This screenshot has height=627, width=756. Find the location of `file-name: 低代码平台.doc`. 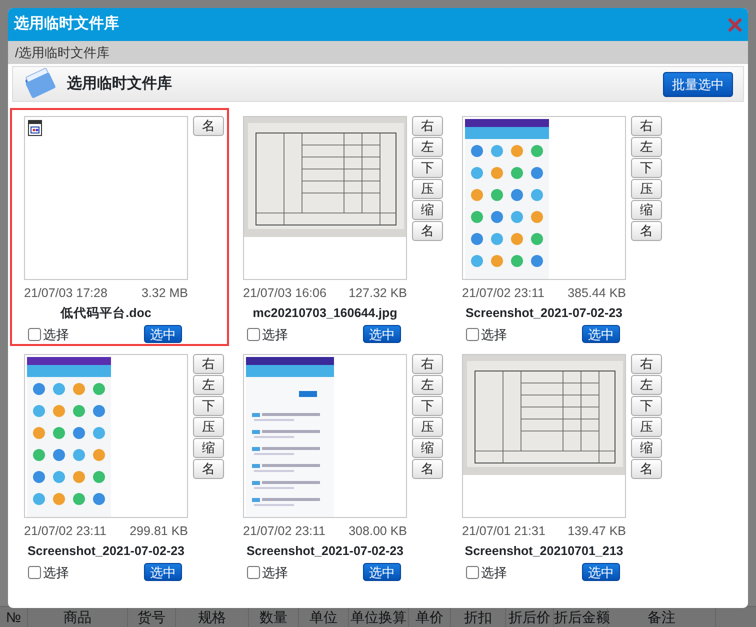

file-name: 低代码平台.doc is located at coordinates (105, 313).